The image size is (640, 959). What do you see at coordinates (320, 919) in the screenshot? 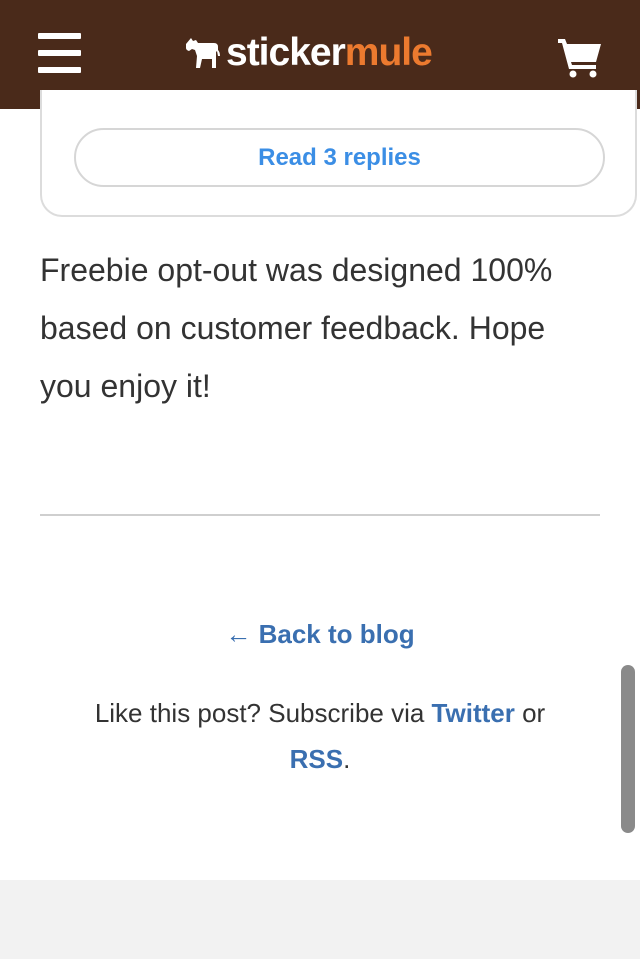
I see `footer-band` at bounding box center [320, 919].